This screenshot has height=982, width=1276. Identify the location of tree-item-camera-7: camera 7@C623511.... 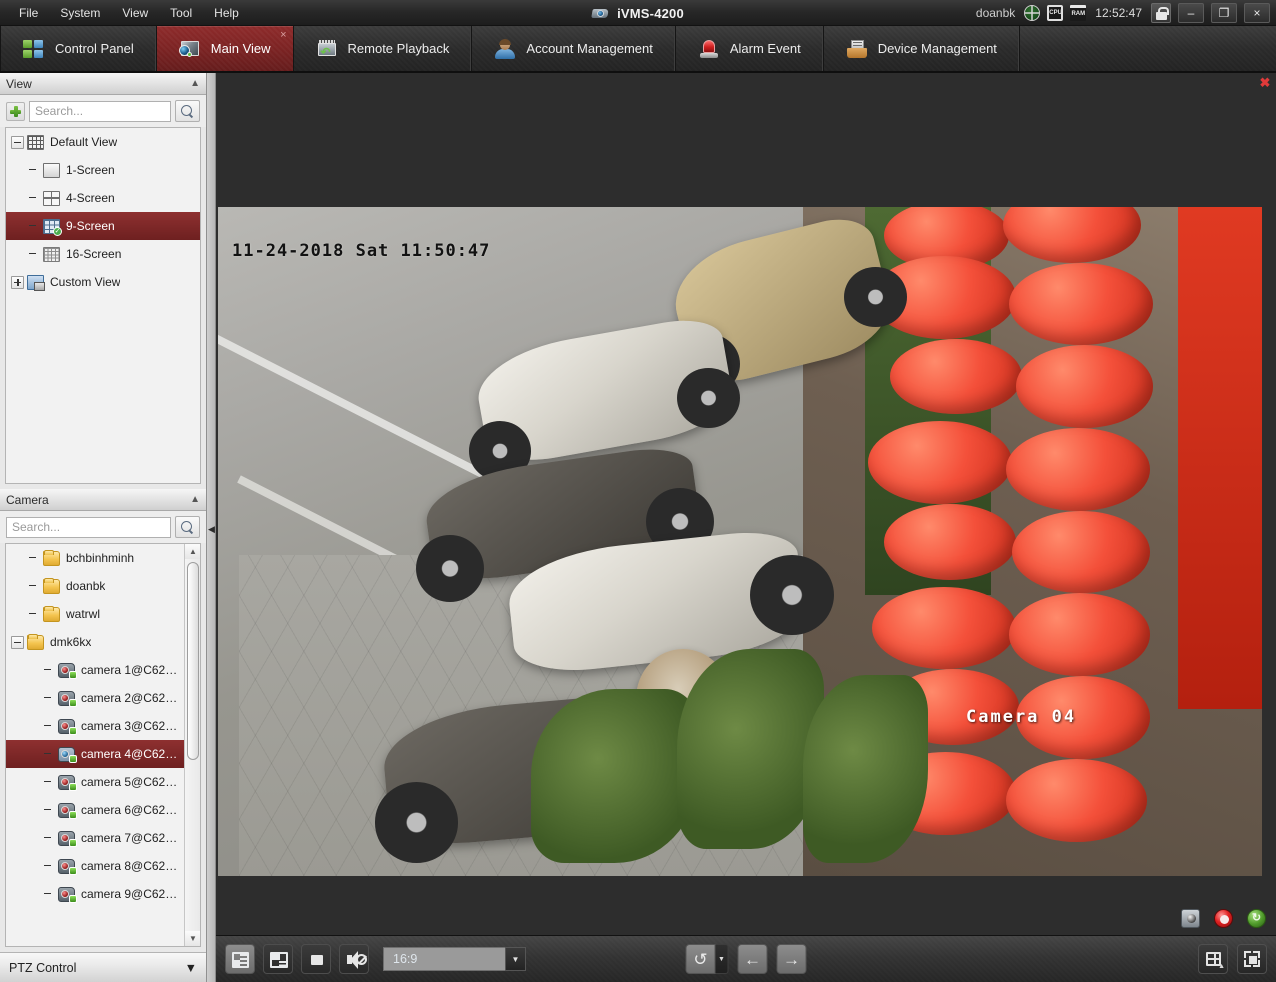
(95, 838).